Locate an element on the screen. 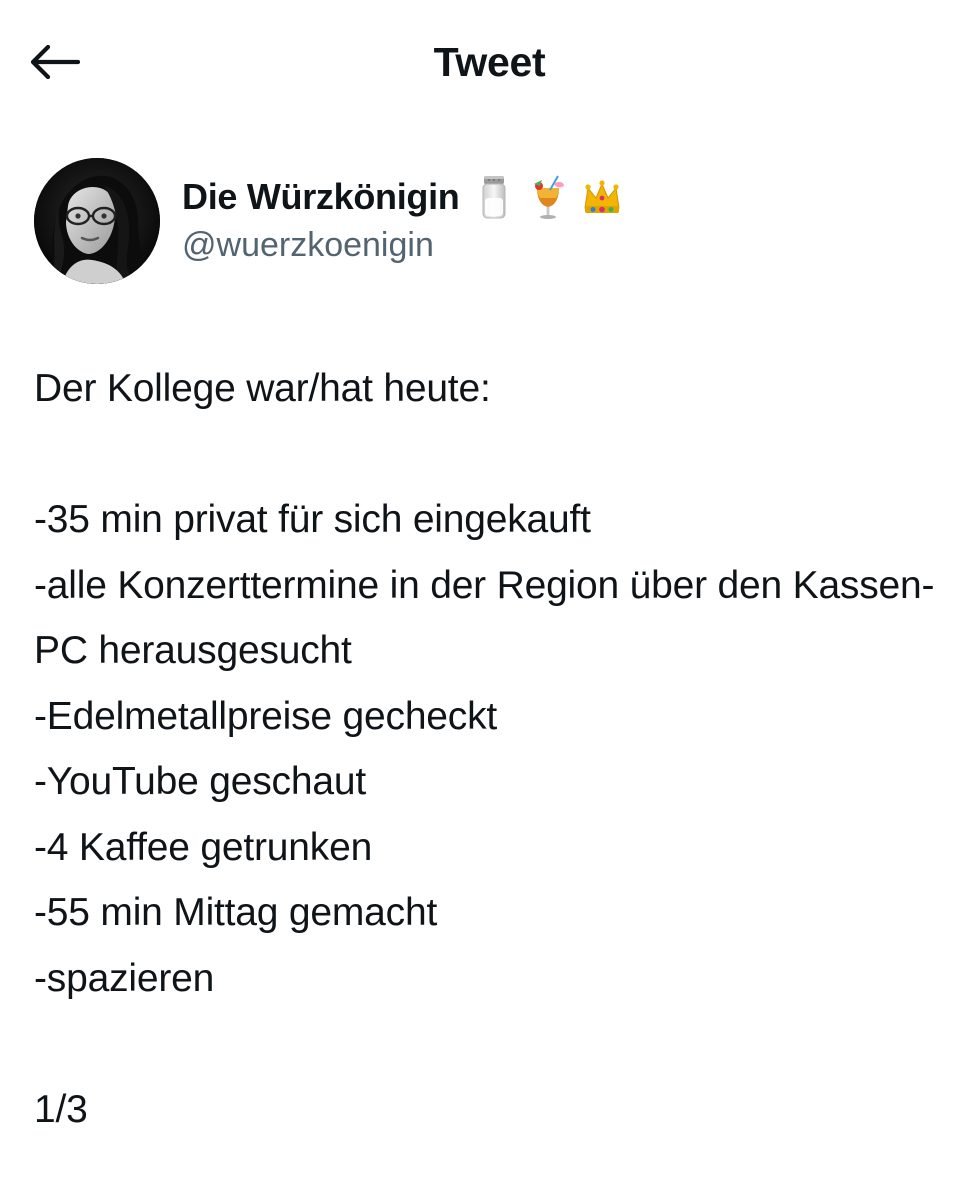  crown-icon is located at coordinates (602, 197).